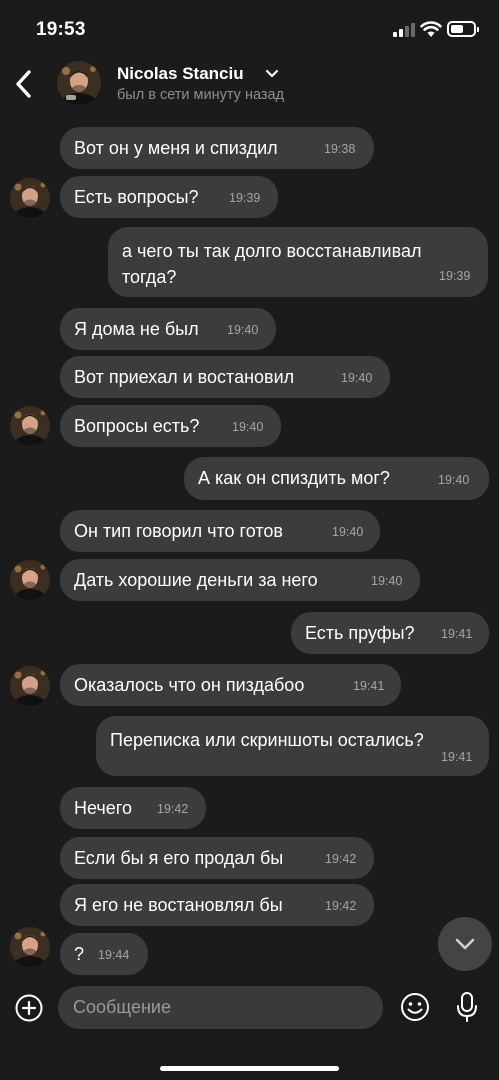 The image size is (499, 1080). I want to click on message-bubble: А как он спиздить мог? 19:40, so click(336, 478).